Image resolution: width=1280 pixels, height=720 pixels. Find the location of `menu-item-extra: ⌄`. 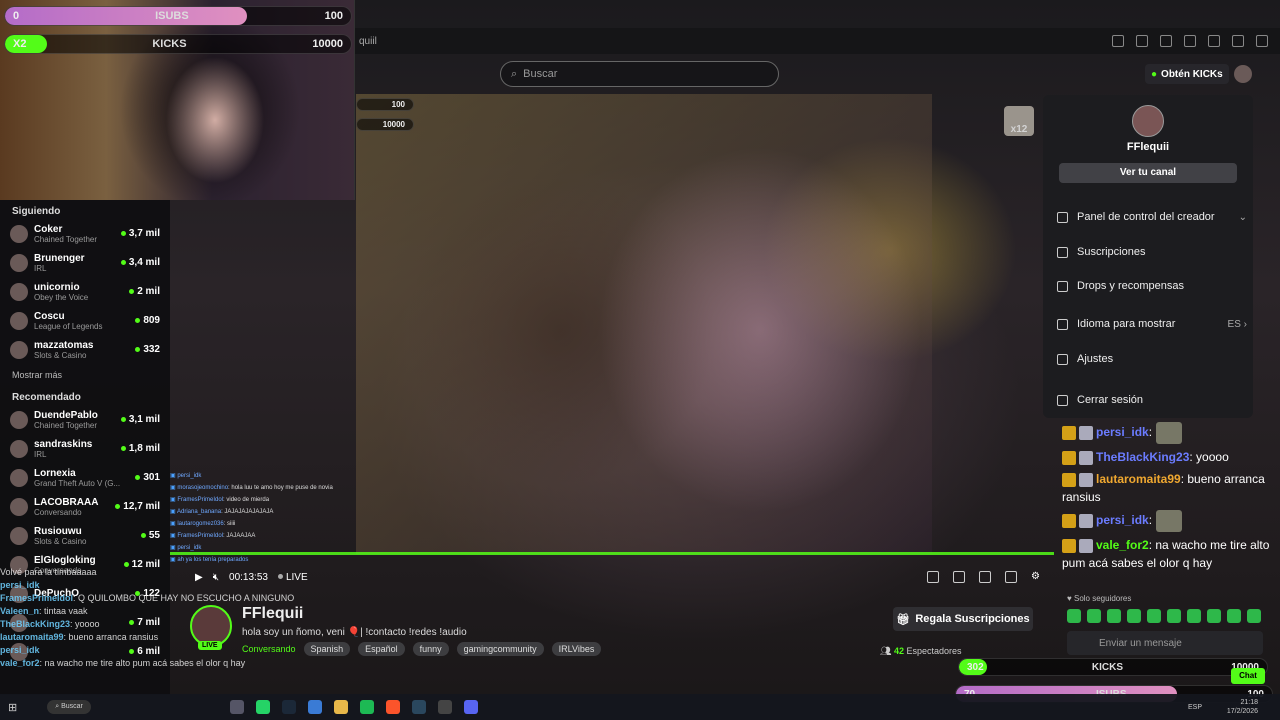

menu-item-extra: ⌄ is located at coordinates (1242, 217).